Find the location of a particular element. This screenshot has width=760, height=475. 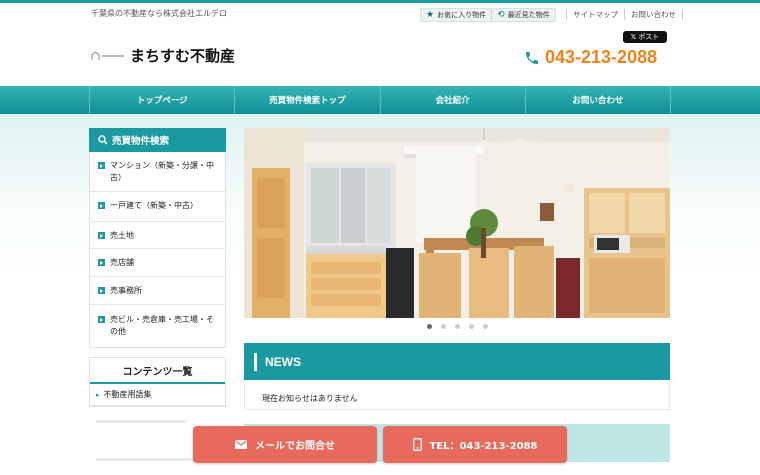

mail-contact-button: メールでお問合せ is located at coordinates (285, 444).